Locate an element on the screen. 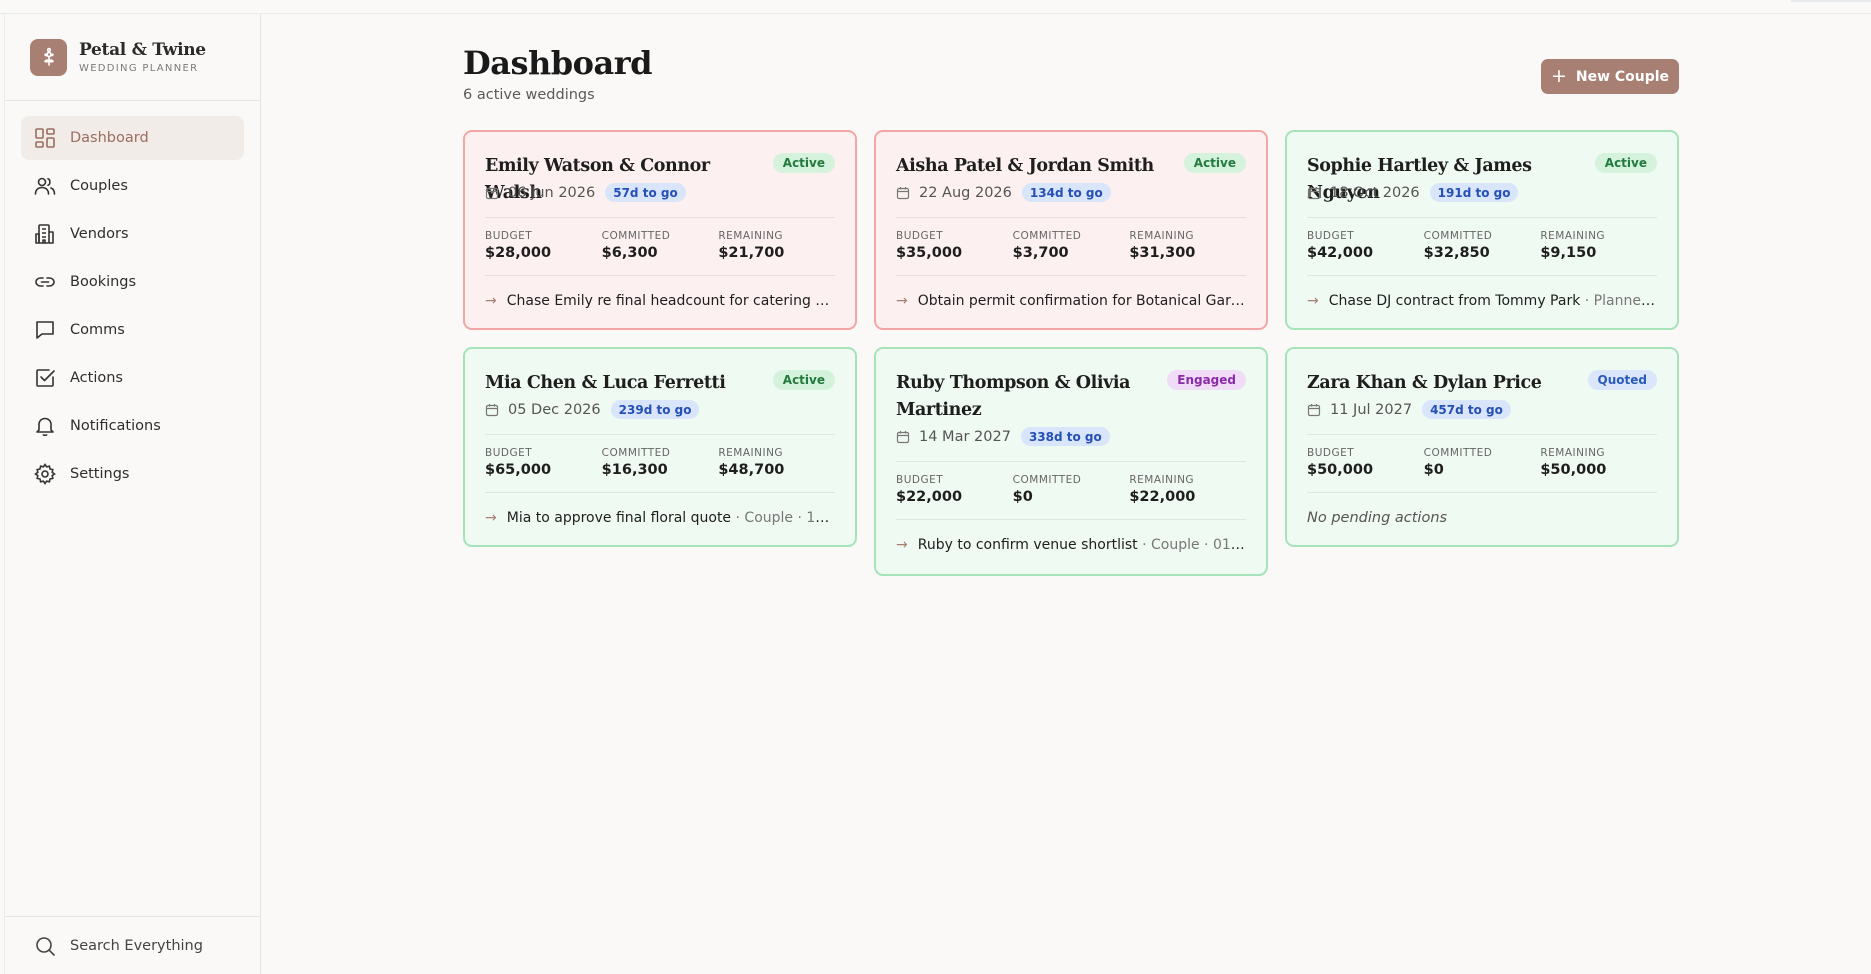 The width and height of the screenshot is (1871, 974). budget-stat: BUDGET $35,000 is located at coordinates (954, 245).